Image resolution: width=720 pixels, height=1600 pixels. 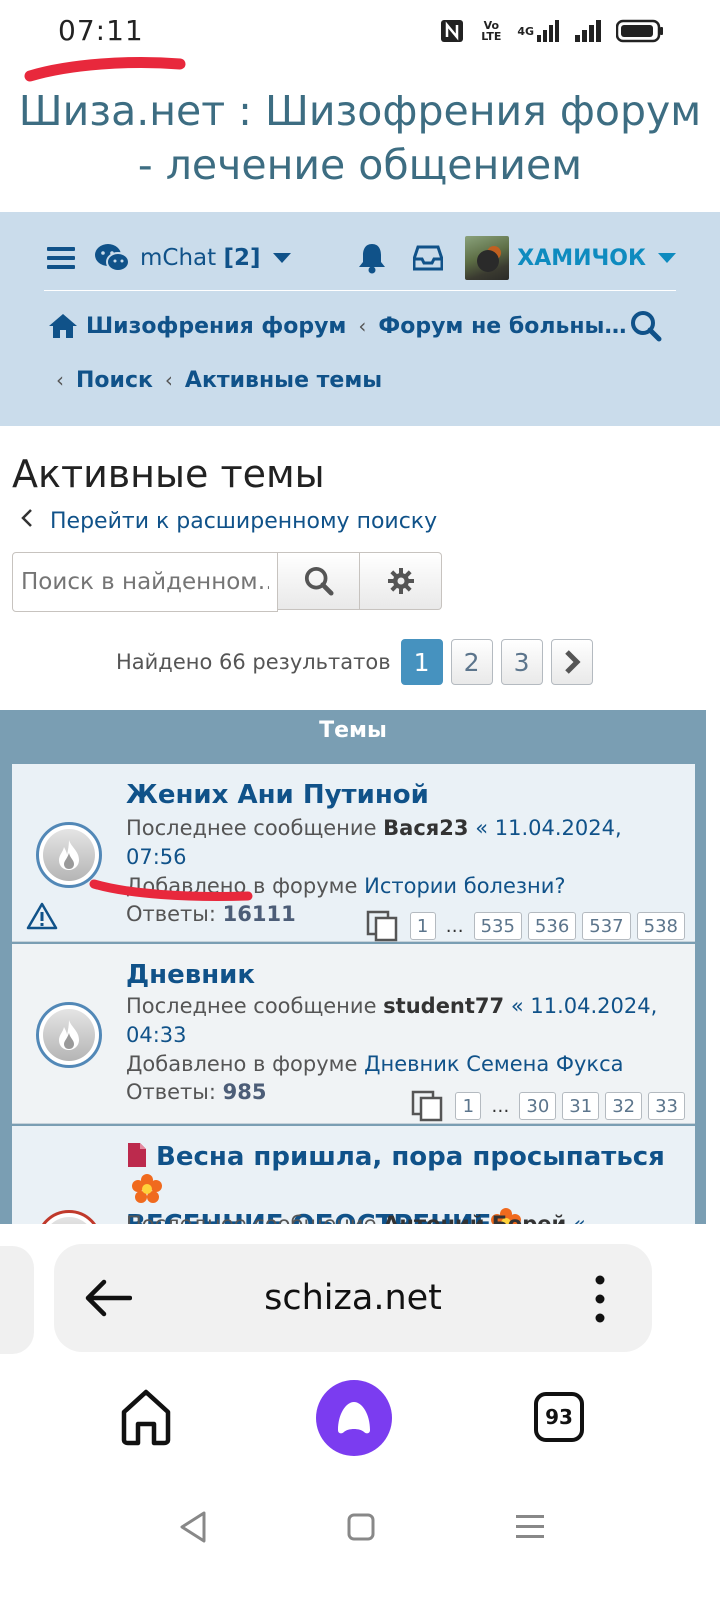 I want to click on topic-pages: 1 … 30 31 32 33, so click(x=548, y=1106).